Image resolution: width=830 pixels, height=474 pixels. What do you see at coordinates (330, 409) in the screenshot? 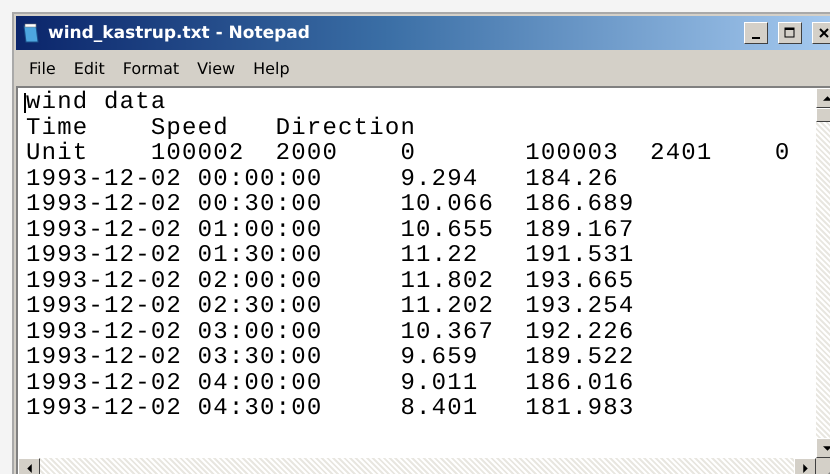
I see `text-line: 1993-12-02 04:30:00 8.401 181.983` at bounding box center [330, 409].